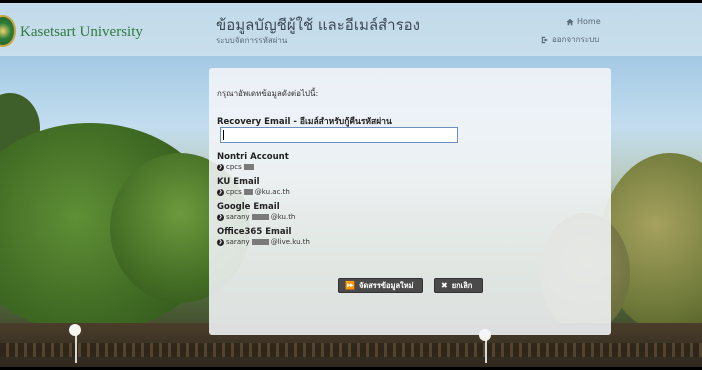  I want to click on ku-email-info: KU Email ❯ cpcs @ku.ac.th, so click(253, 186).